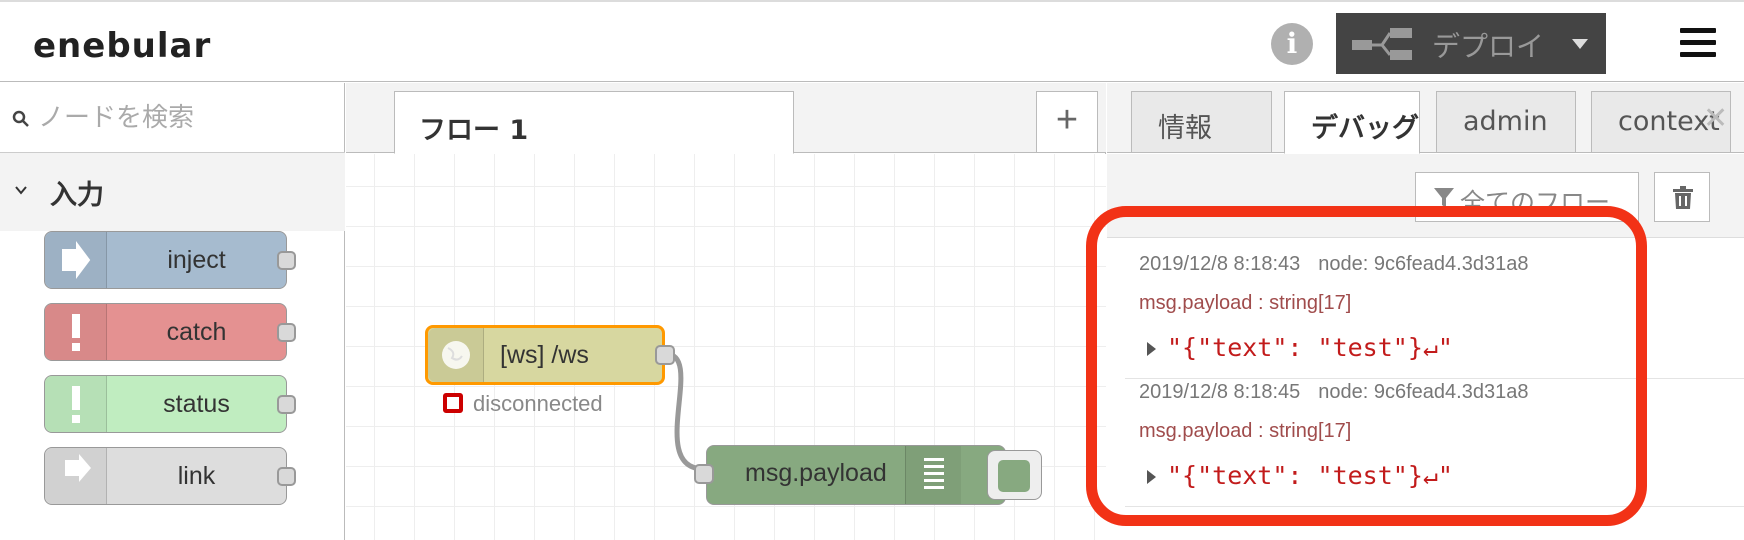 This screenshot has height=540, width=1744. Describe the element at coordinates (1292, 44) in the screenshot. I see `info-icon: i` at that location.